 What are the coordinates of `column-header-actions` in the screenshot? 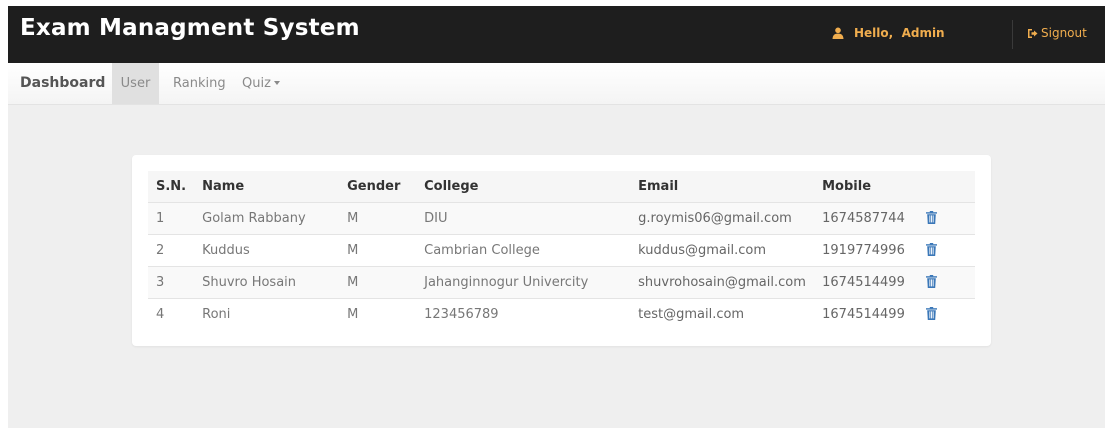 It's located at (946, 187).